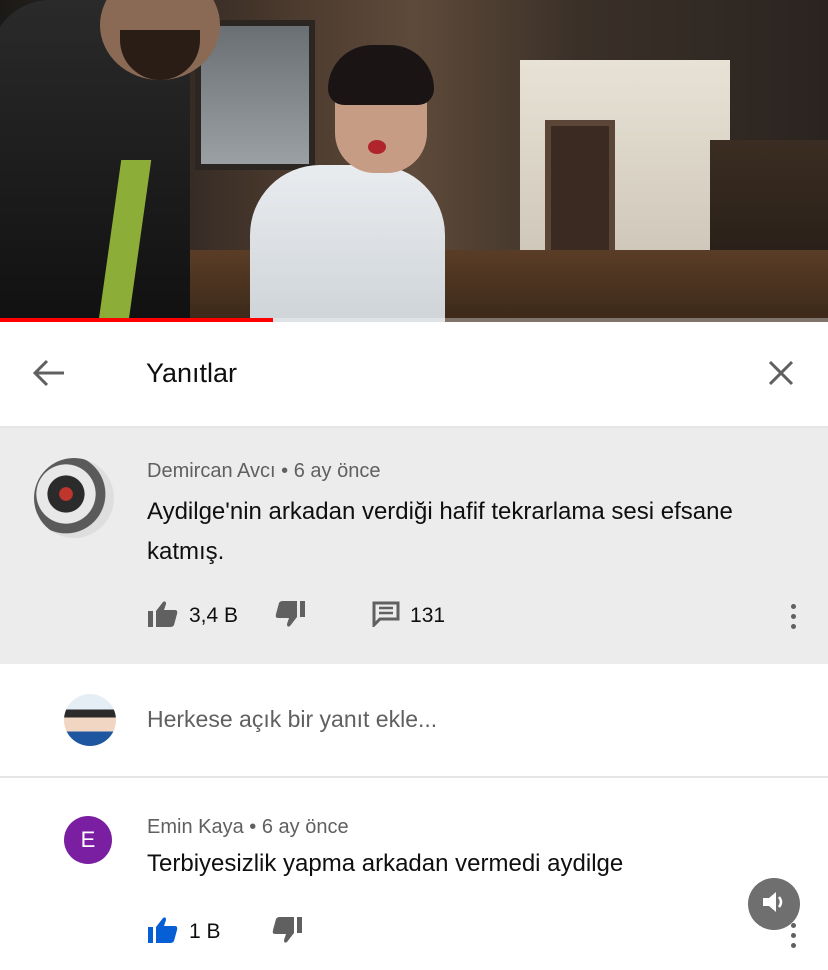 The height and width of the screenshot is (970, 828). I want to click on comment-actions: 3,4 B 131, so click(296, 616).